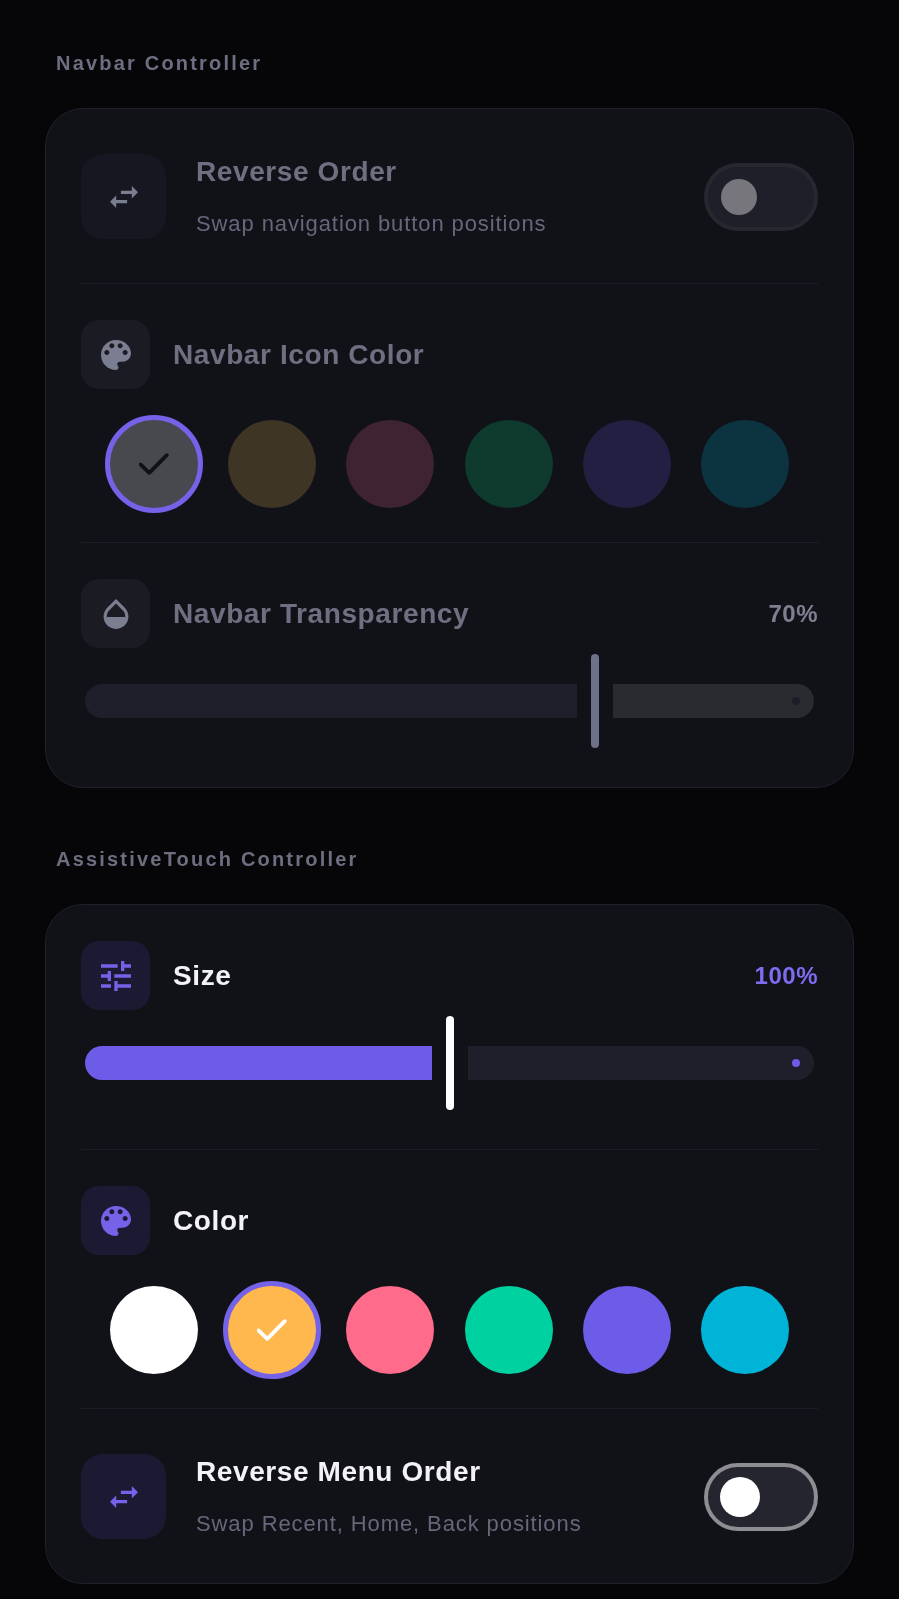 The width and height of the screenshot is (899, 1599). What do you see at coordinates (299, 354) in the screenshot?
I see `setting-title: Navbar Icon Color` at bounding box center [299, 354].